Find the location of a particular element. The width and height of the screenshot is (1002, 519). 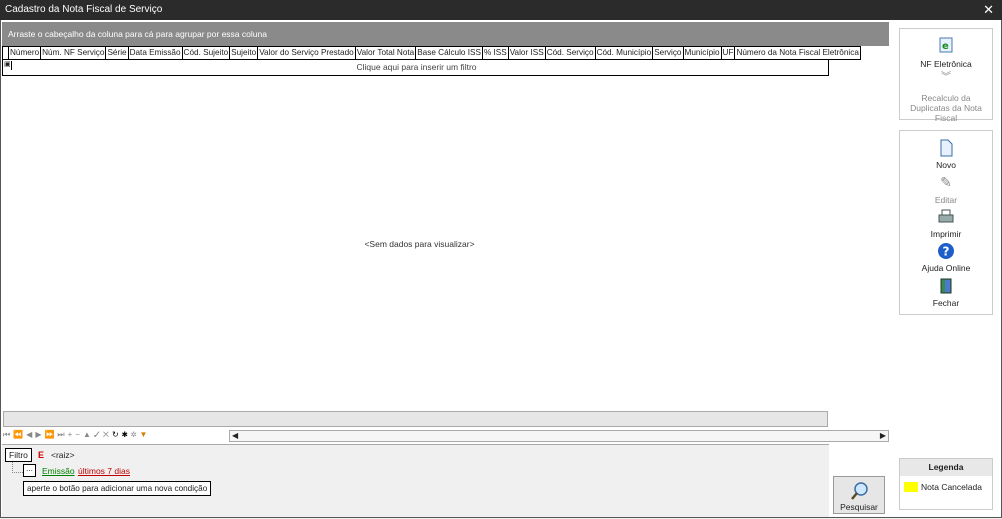

column-header: UF is located at coordinates (729, 53).